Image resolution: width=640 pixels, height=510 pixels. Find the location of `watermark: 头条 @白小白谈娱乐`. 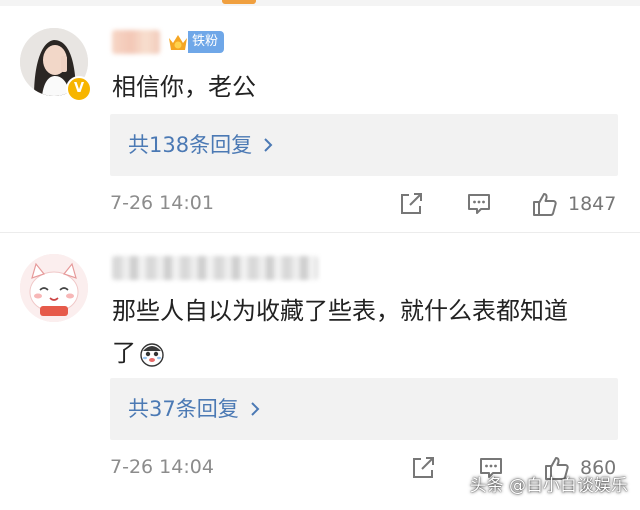

watermark: 头条 @白小白谈娱乐 is located at coordinates (548, 486).